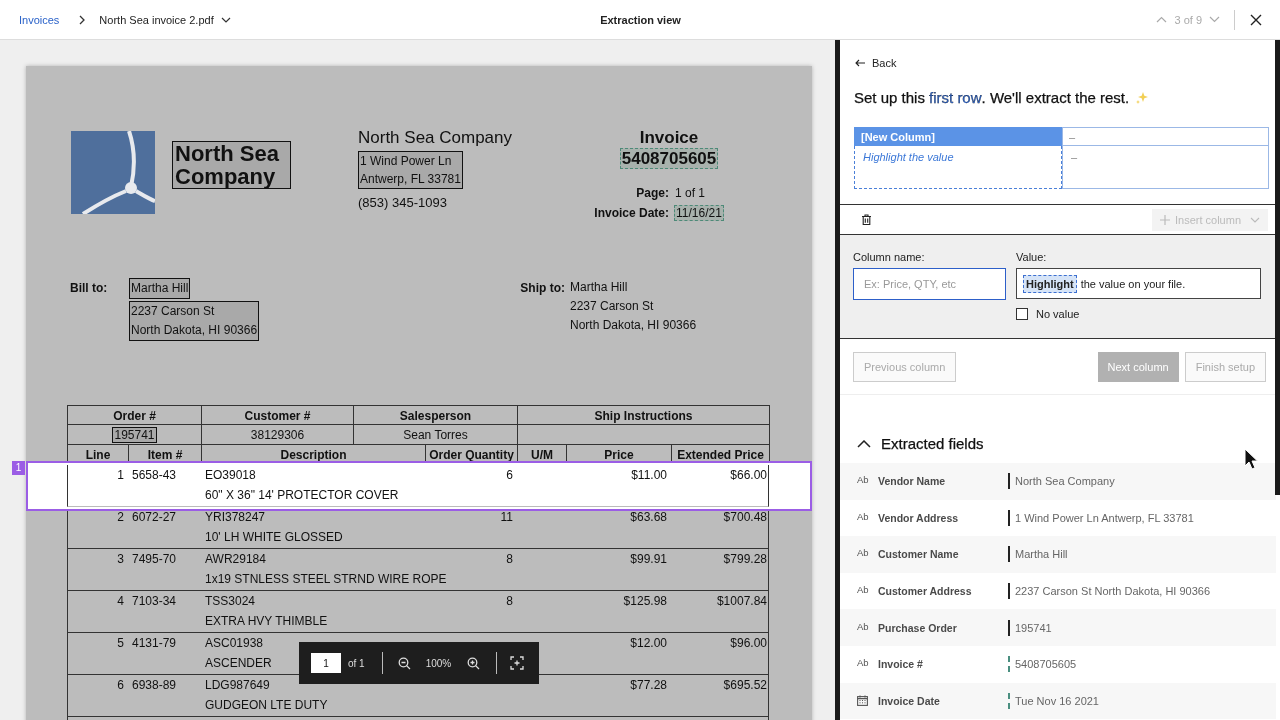 This screenshot has height=720, width=1280. Describe the element at coordinates (113, 172) in the screenshot. I see `turbine-logo-icon` at that location.